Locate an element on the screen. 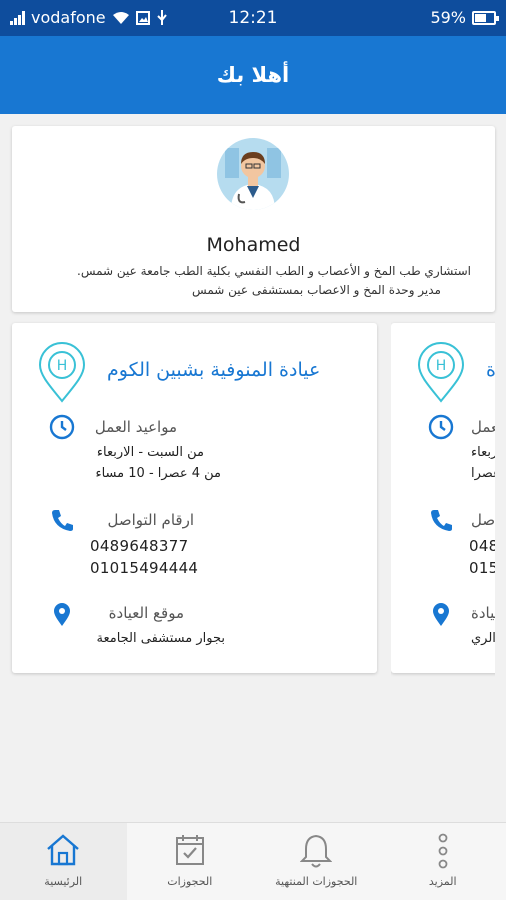  calendar-check-icon is located at coordinates (189, 850).